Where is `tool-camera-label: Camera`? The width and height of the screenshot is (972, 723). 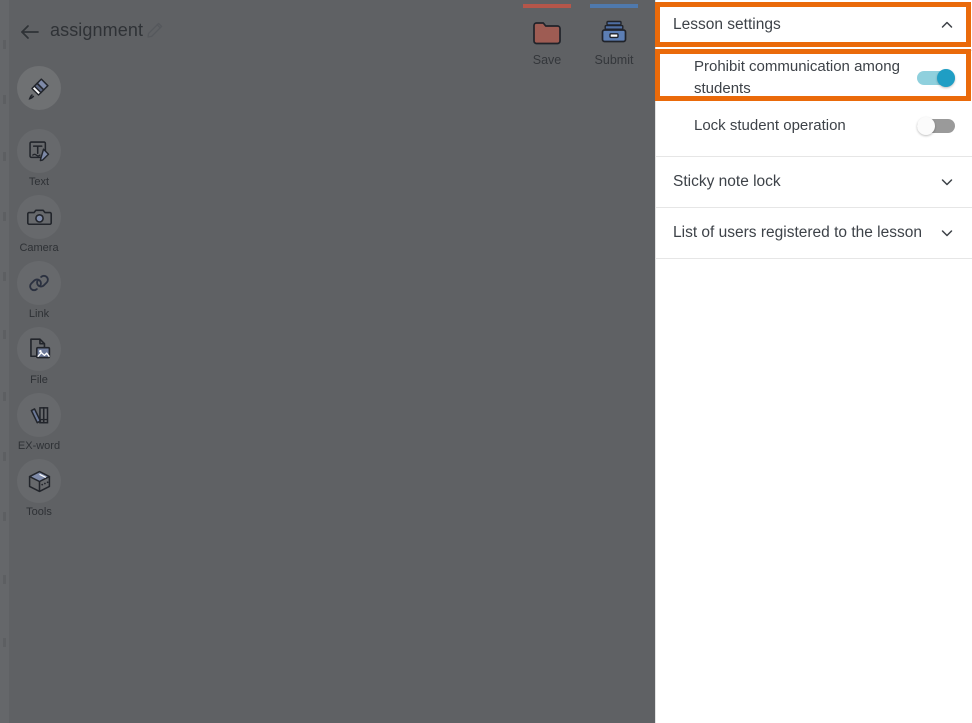 tool-camera-label: Camera is located at coordinates (39, 248).